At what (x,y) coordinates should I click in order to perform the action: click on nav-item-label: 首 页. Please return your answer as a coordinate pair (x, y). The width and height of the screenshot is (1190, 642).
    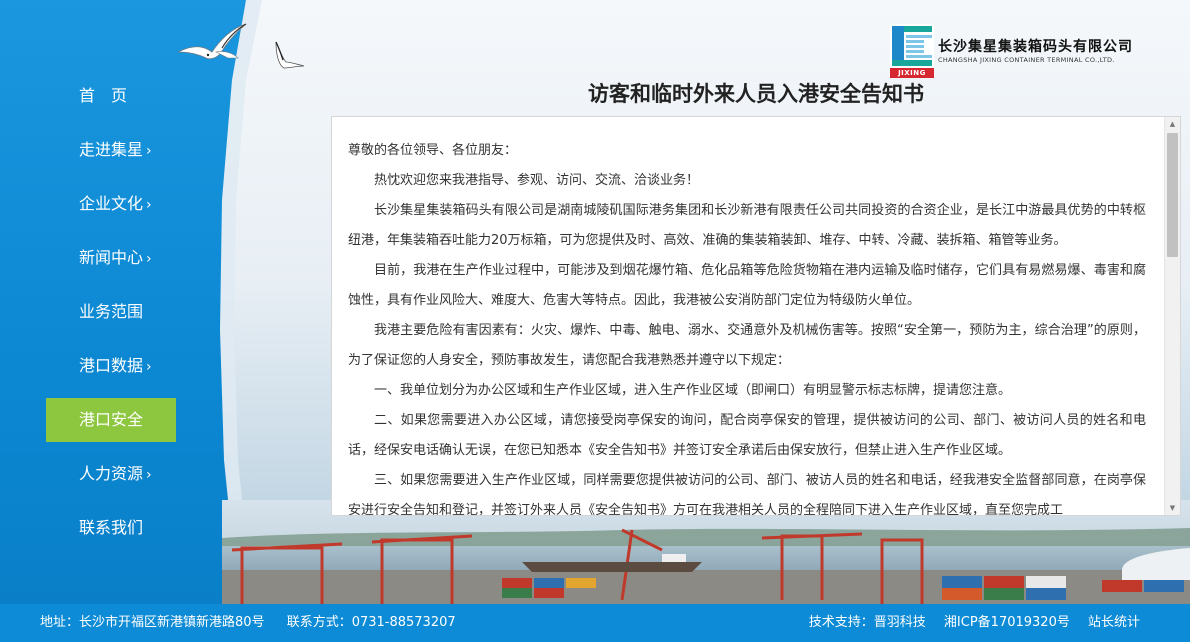
    Looking at the image, I should click on (103, 95).